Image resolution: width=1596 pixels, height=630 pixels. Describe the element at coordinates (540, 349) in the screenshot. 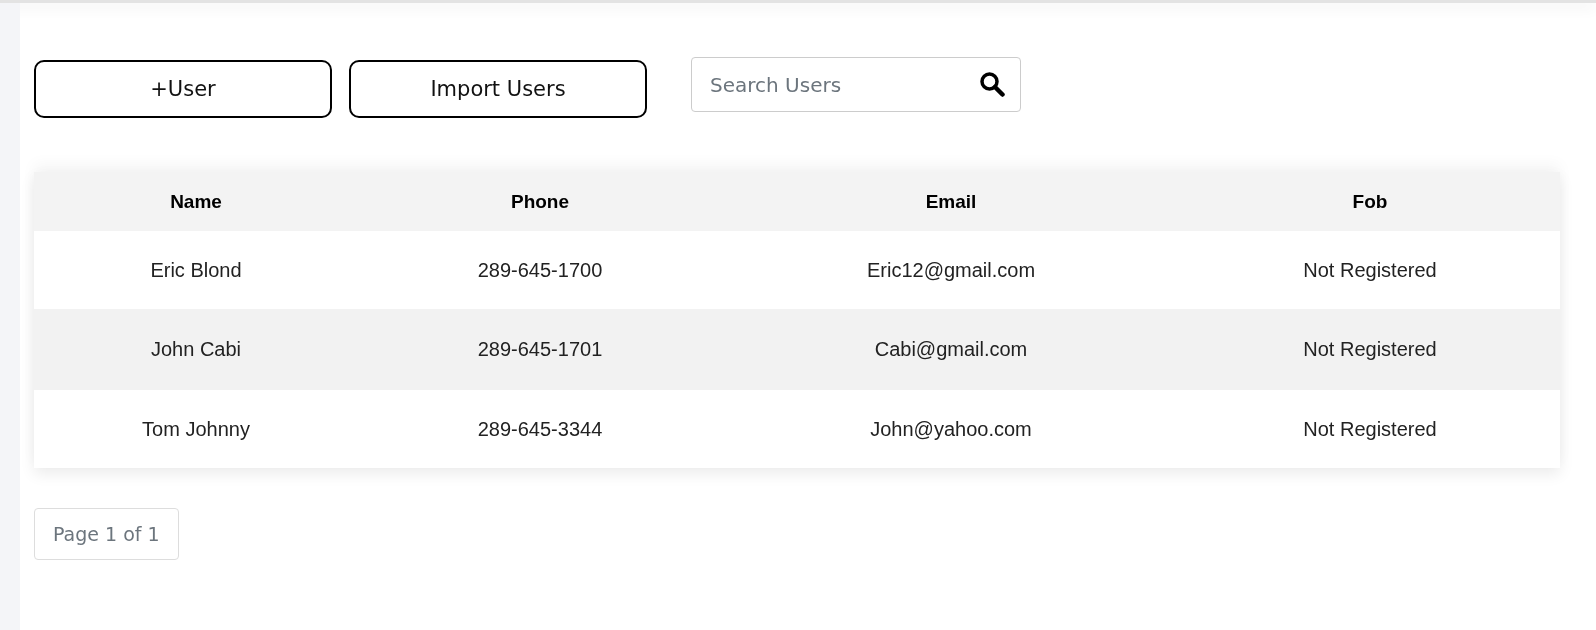

I see `table-cell-text: 289-645-1701` at that location.